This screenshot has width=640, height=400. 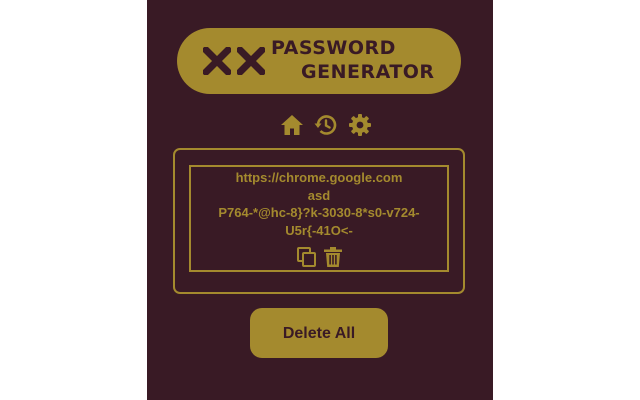 What do you see at coordinates (319, 257) in the screenshot?
I see `entry-actions` at bounding box center [319, 257].